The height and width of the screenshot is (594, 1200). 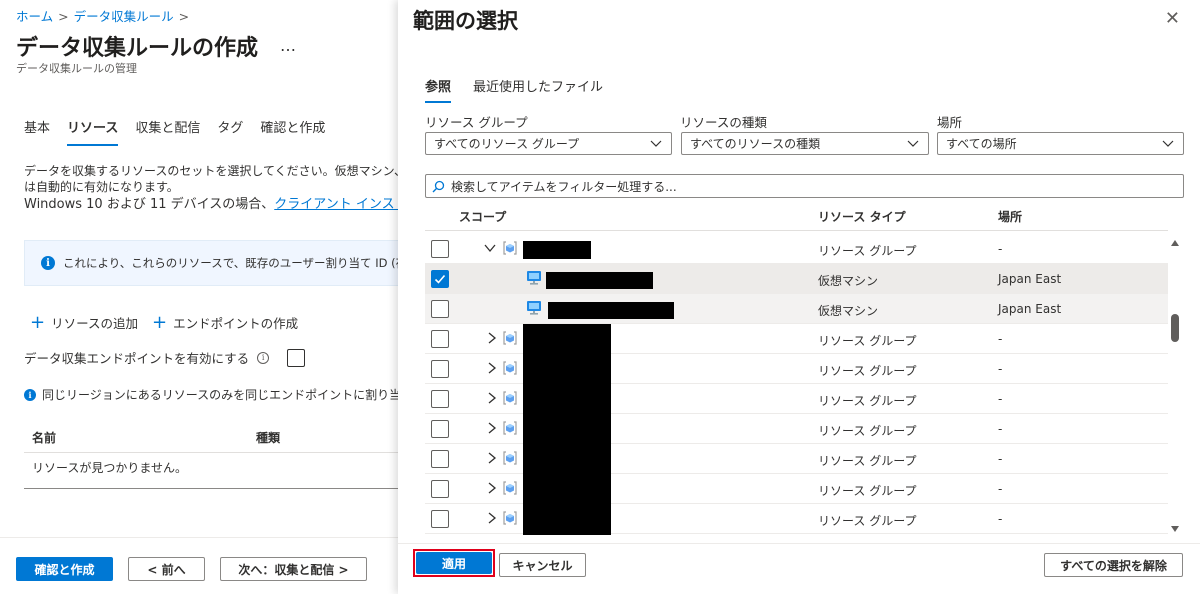 What do you see at coordinates (1030, 279) in the screenshot?
I see `location-cell: Japan East` at bounding box center [1030, 279].